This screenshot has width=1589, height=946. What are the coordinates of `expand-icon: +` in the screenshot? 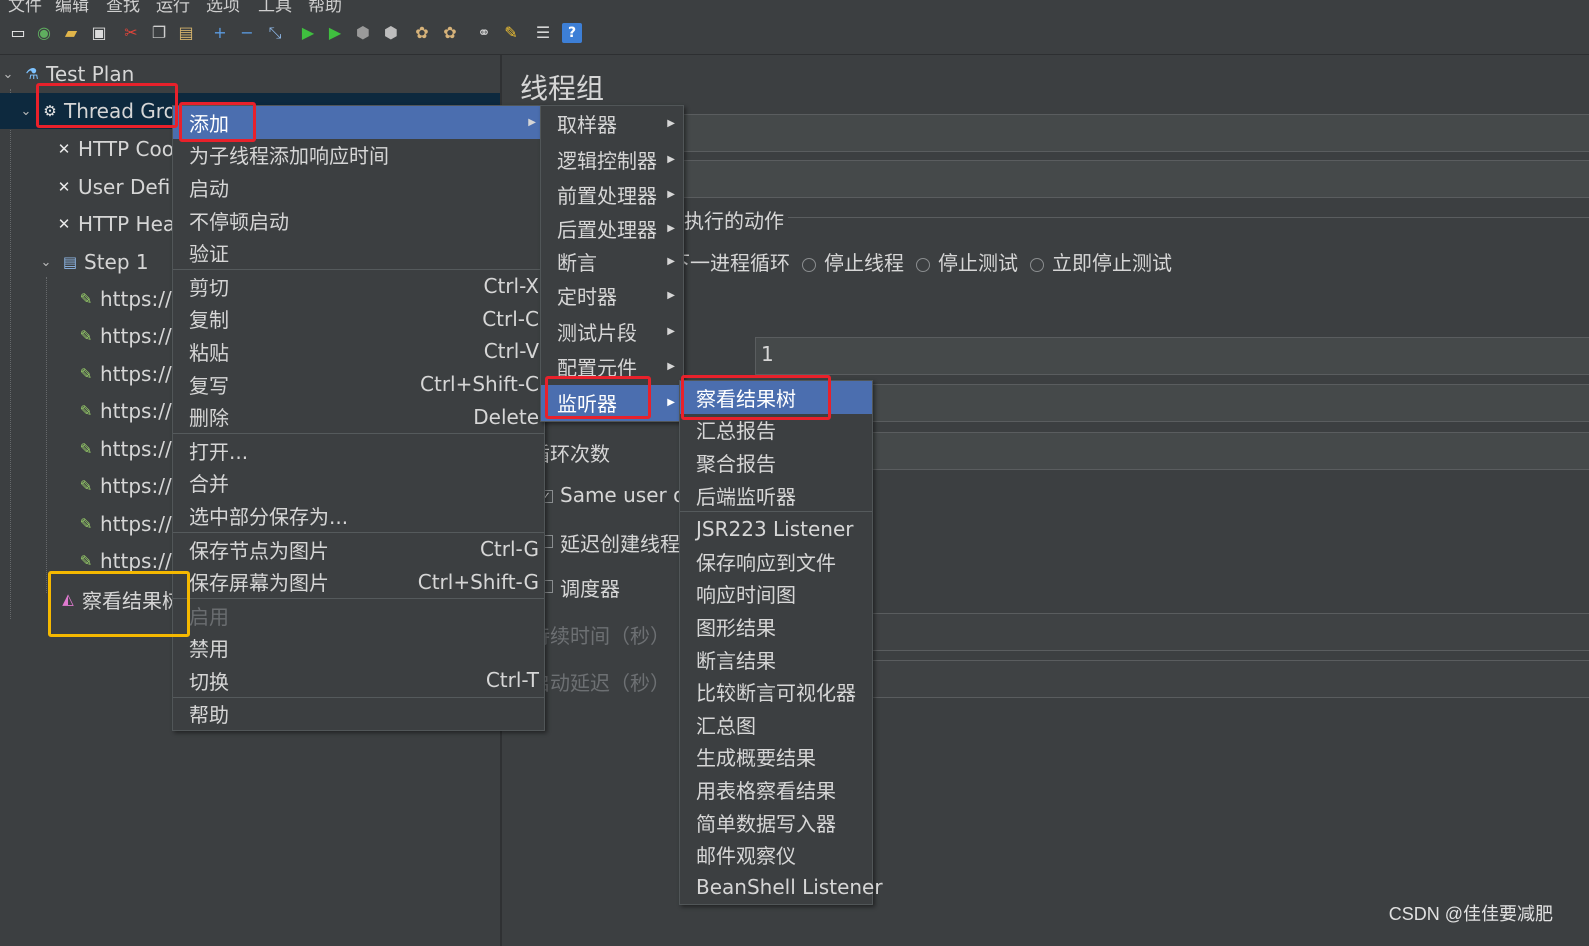 It's located at (220, 33).